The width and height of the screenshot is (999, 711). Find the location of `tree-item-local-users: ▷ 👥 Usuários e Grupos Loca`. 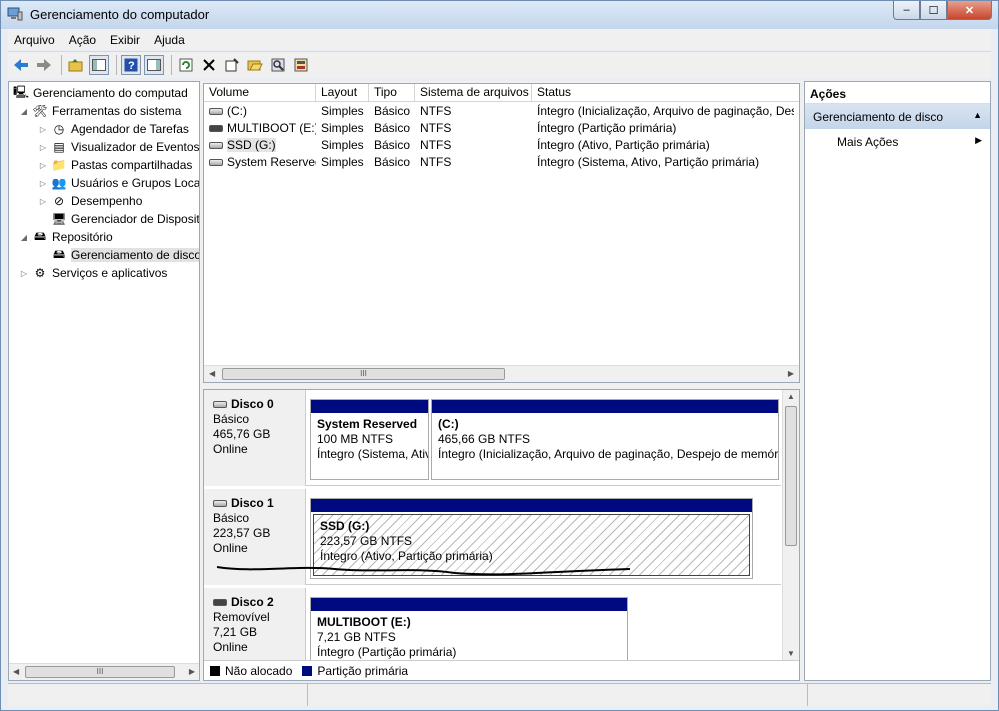

tree-item-local-users: ▷ 👥 Usuários e Grupos Loca is located at coordinates (118, 183).